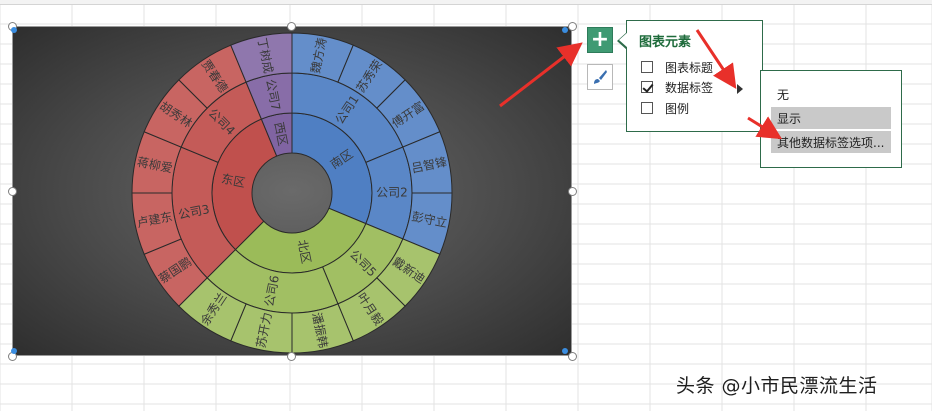 Image resolution: width=932 pixels, height=411 pixels. I want to click on annotation-arrows, so click(641, 84).